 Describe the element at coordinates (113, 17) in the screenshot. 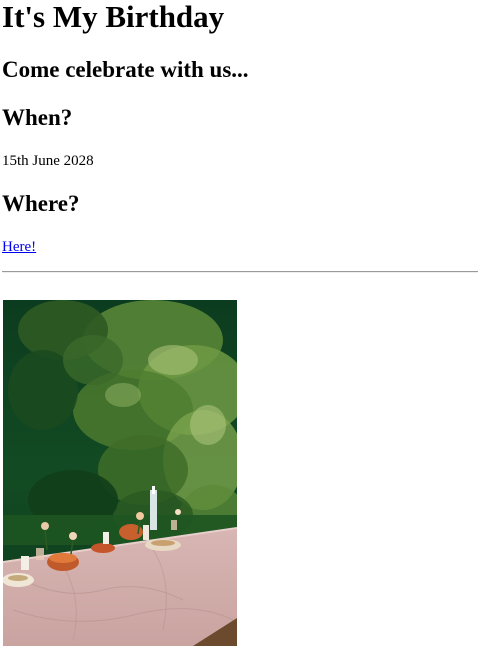

I see `page-title: It's My Birthday` at that location.